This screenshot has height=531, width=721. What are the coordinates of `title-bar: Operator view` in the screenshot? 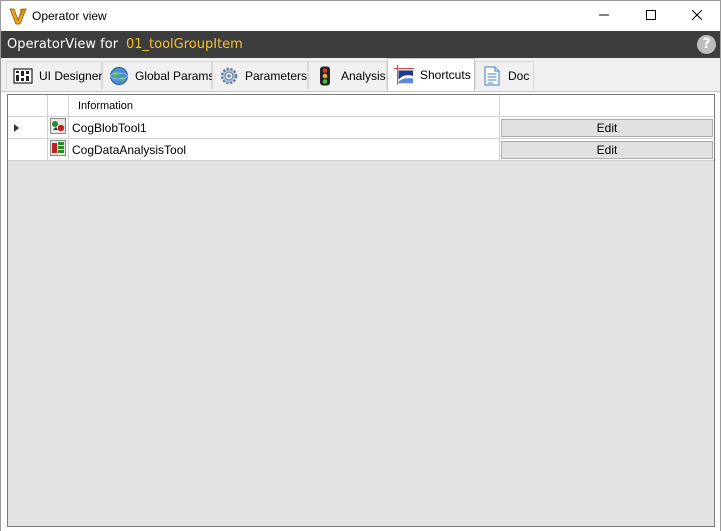 It's located at (360, 16).